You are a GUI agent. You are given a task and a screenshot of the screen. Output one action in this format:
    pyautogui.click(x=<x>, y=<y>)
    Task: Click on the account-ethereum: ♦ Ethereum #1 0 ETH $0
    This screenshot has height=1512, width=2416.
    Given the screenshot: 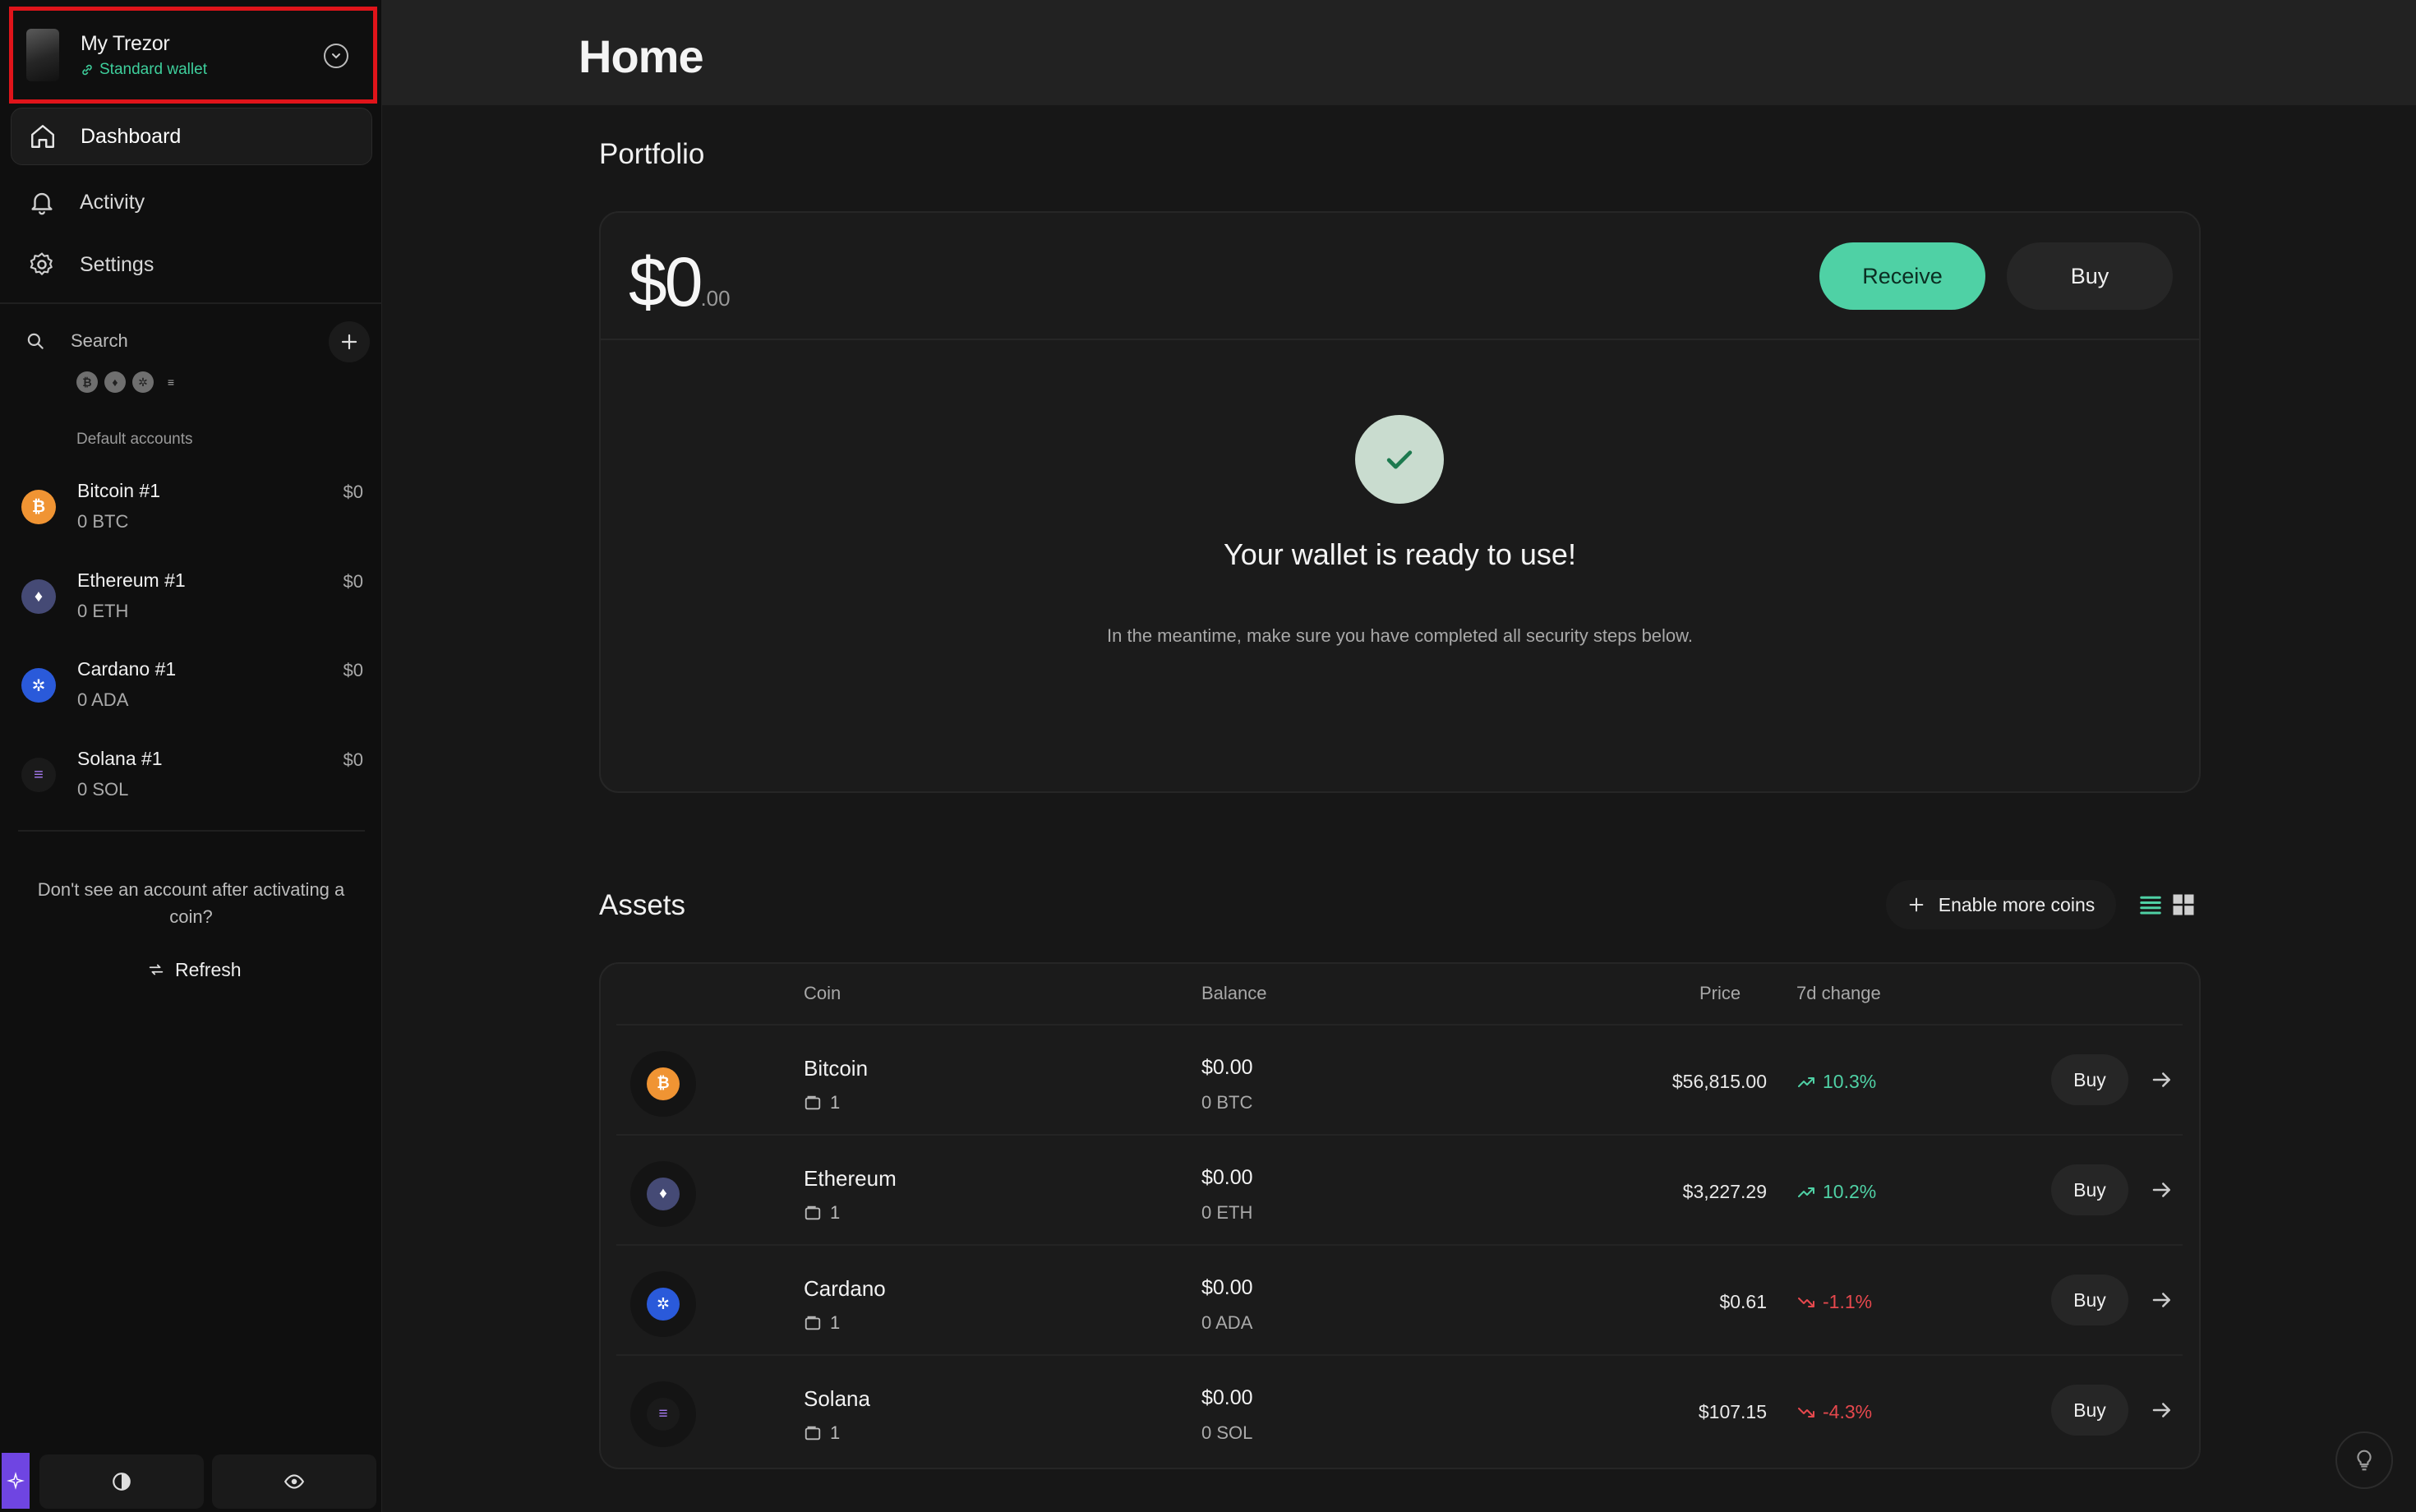 What is the action you would take?
    pyautogui.click(x=191, y=597)
    